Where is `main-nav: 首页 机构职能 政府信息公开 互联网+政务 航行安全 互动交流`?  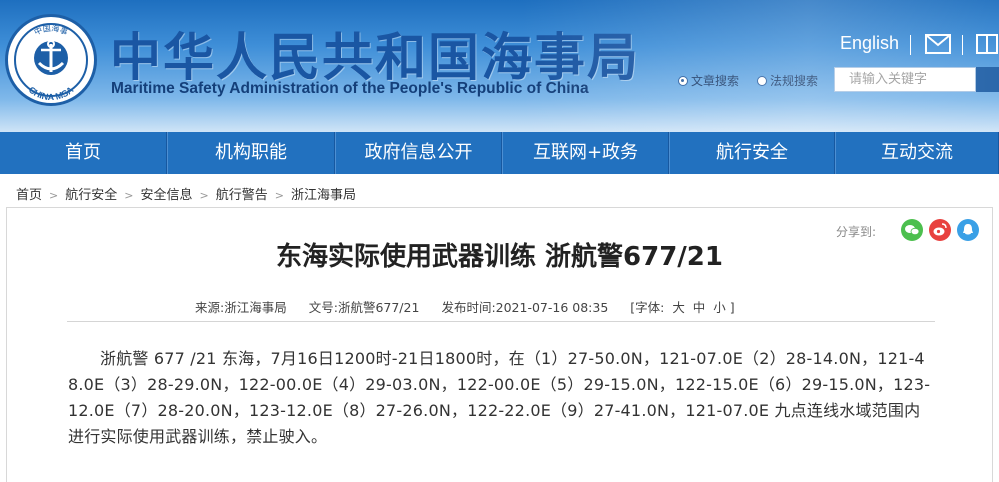 main-nav: 首页 机构职能 政府信息公开 互联网+政务 航行安全 互动交流 is located at coordinates (499, 153).